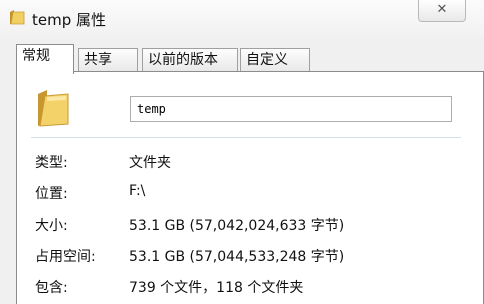 The image size is (484, 304). What do you see at coordinates (275, 60) in the screenshot?
I see `tab-customize: 自定义` at bounding box center [275, 60].